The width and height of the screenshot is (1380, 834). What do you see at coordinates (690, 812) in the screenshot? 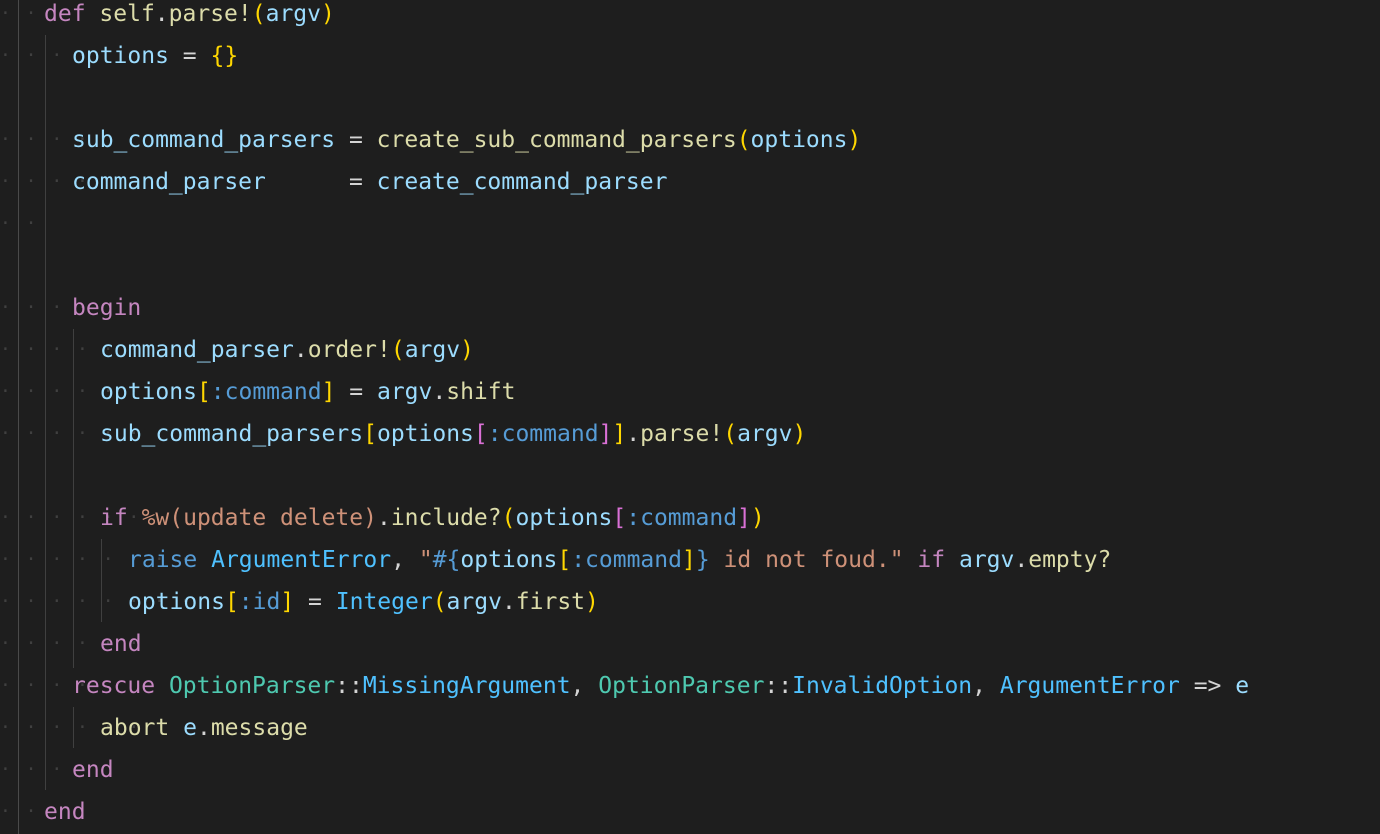
I see `code-line: · · end` at bounding box center [690, 812].